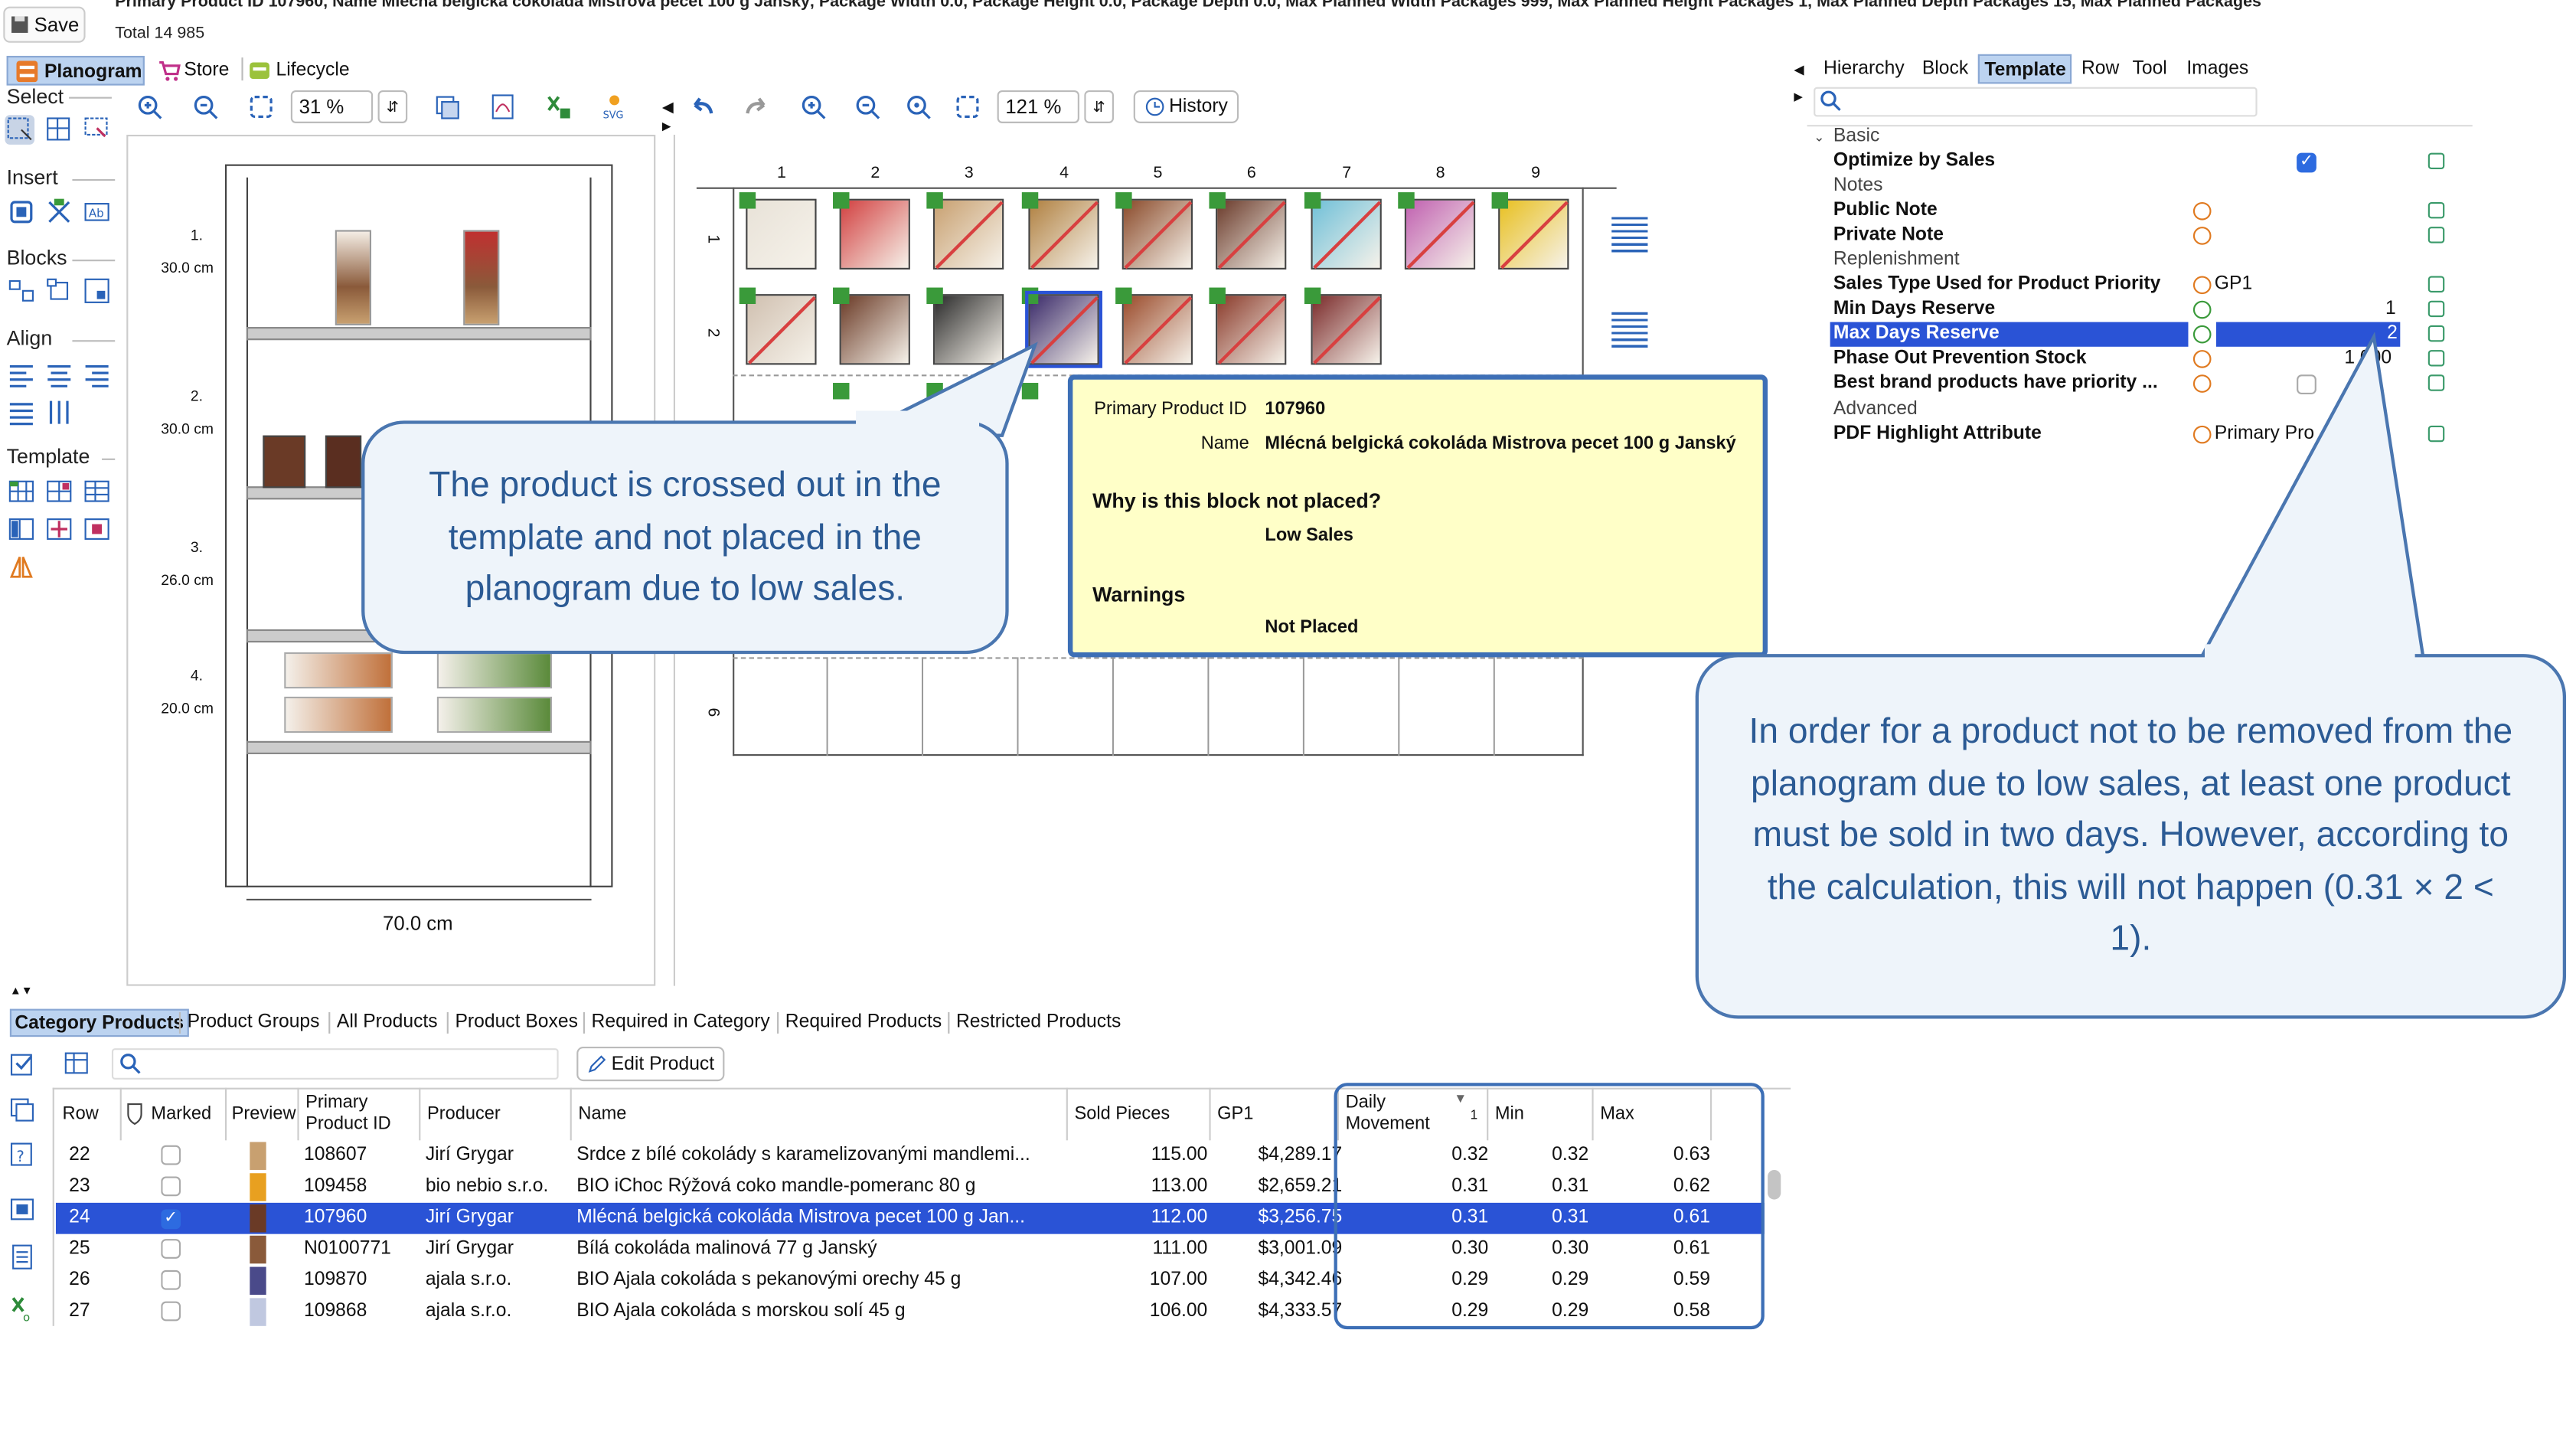 This screenshot has height=1441, width=2576. I want to click on history-button: History, so click(1186, 106).